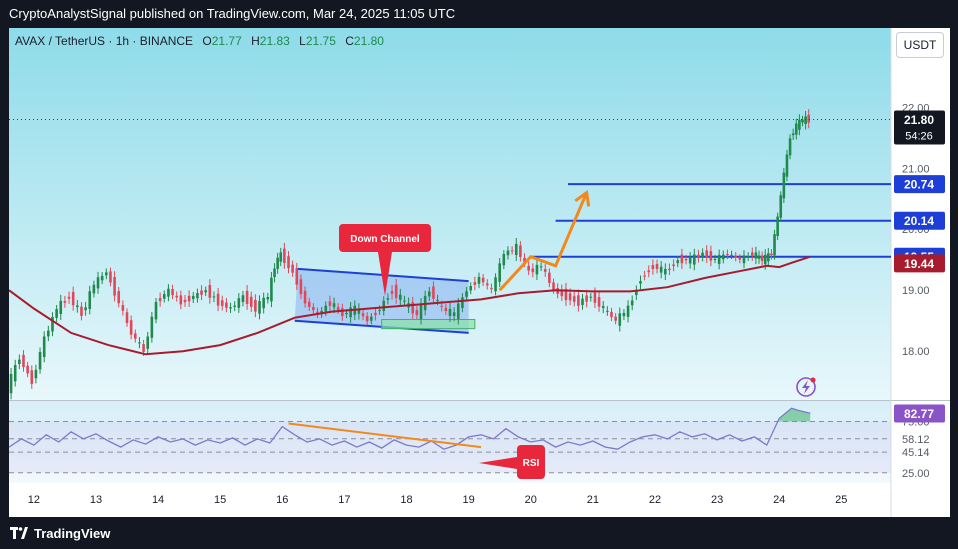 The height and width of the screenshot is (549, 958). I want to click on x-tick-label: 17, so click(344, 500).